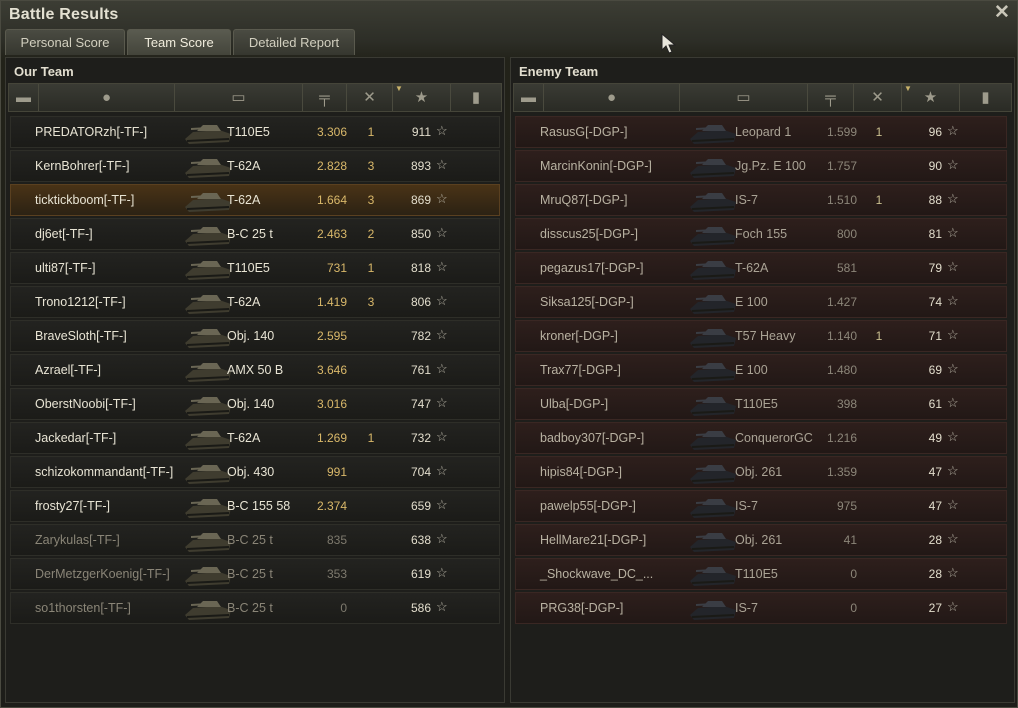  Describe the element at coordinates (588, 506) in the screenshot. I see `player-name: pawelp55[-DGP-]` at that location.